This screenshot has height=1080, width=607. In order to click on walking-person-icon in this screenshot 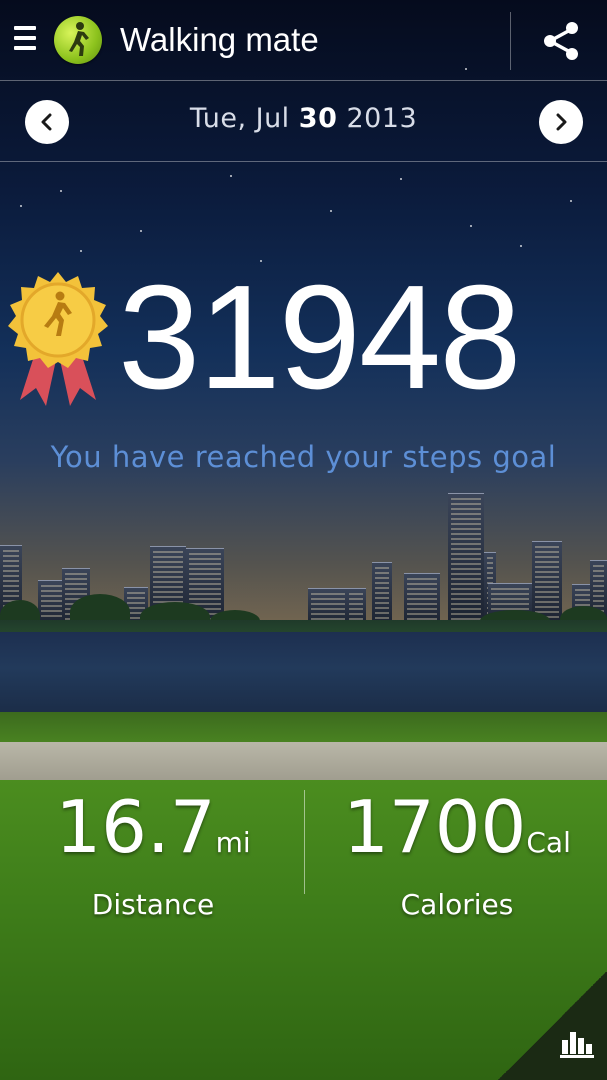, I will do `click(78, 40)`.